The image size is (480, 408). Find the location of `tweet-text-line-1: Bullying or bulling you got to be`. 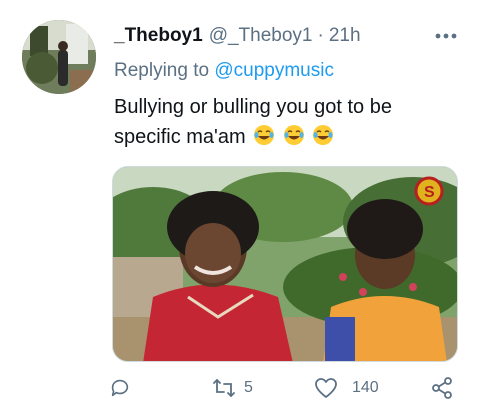

tweet-text-line-1: Bullying or bulling you got to be is located at coordinates (253, 107).